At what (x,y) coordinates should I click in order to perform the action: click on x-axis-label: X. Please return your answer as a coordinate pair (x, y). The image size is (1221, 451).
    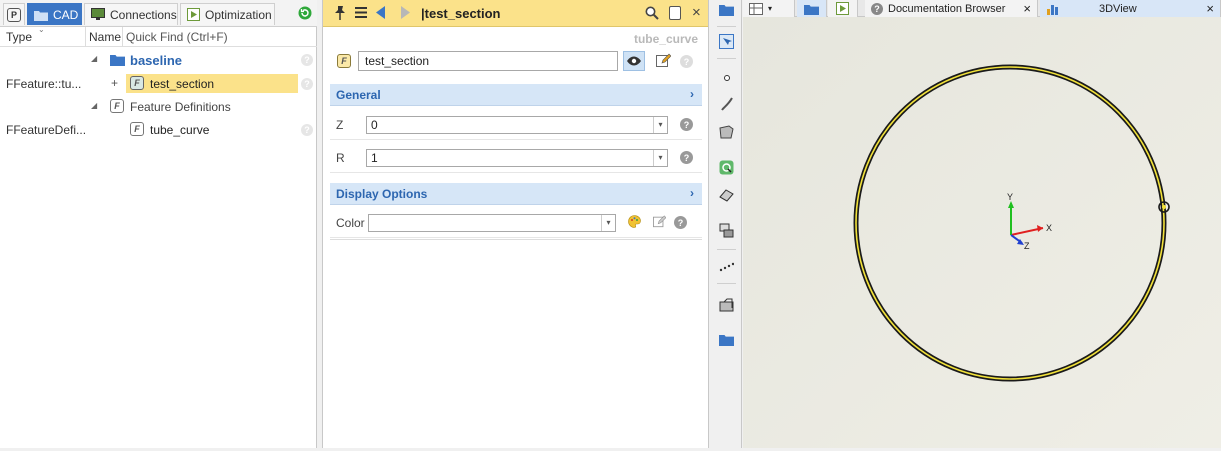
    Looking at the image, I should click on (1049, 228).